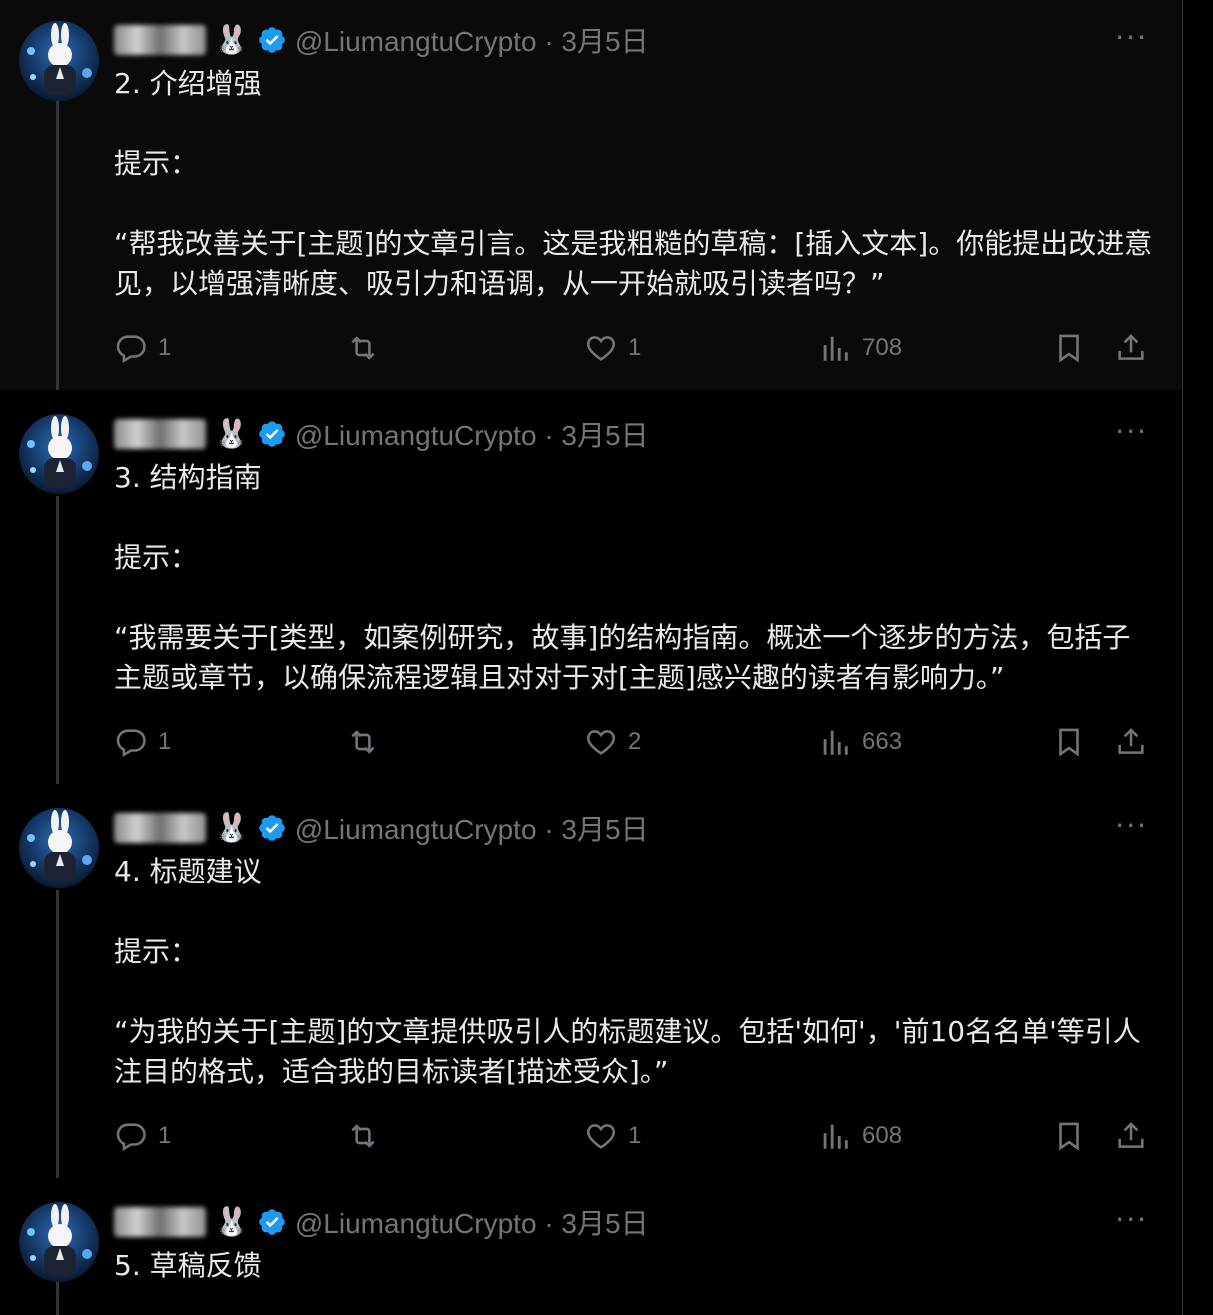 The image size is (1213, 1315). I want to click on tweet-title: 5. 草稿反馈, so click(188, 1265).